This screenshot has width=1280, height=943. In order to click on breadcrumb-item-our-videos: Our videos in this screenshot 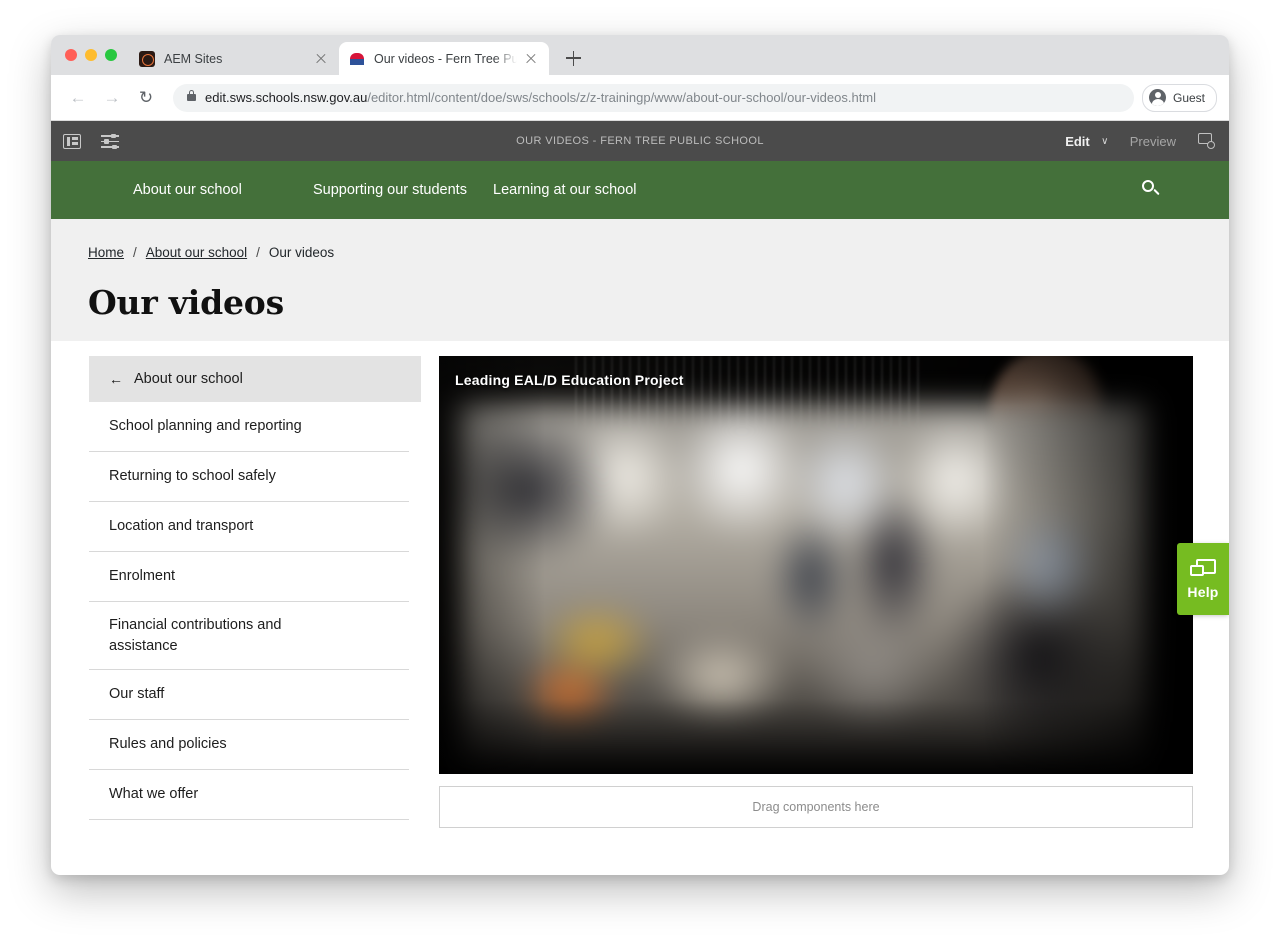, I will do `click(301, 252)`.